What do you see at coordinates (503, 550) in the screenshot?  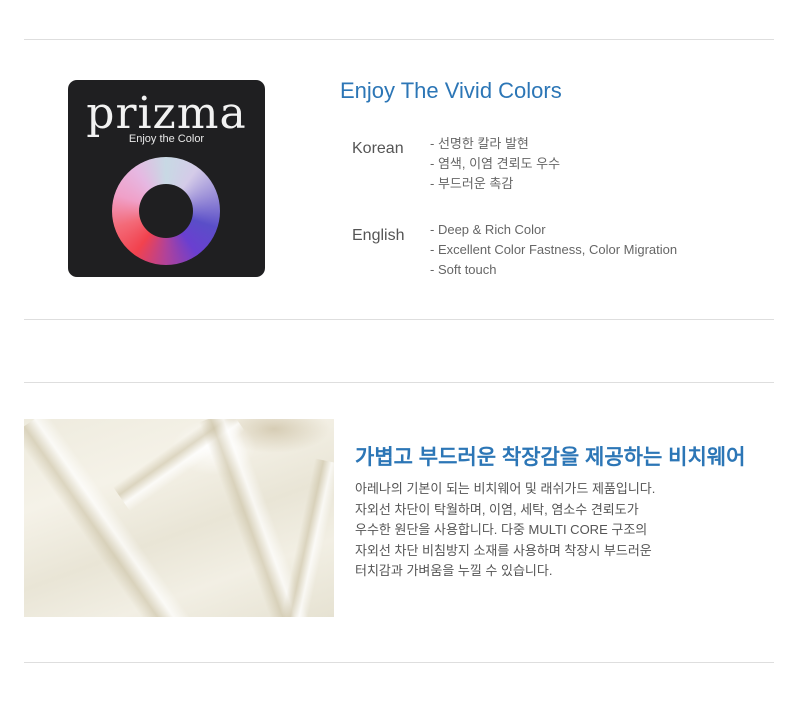 I see `description-line: 자외선 차단 비침방지 소재를 사용하며 착장시 부드러운` at bounding box center [503, 550].